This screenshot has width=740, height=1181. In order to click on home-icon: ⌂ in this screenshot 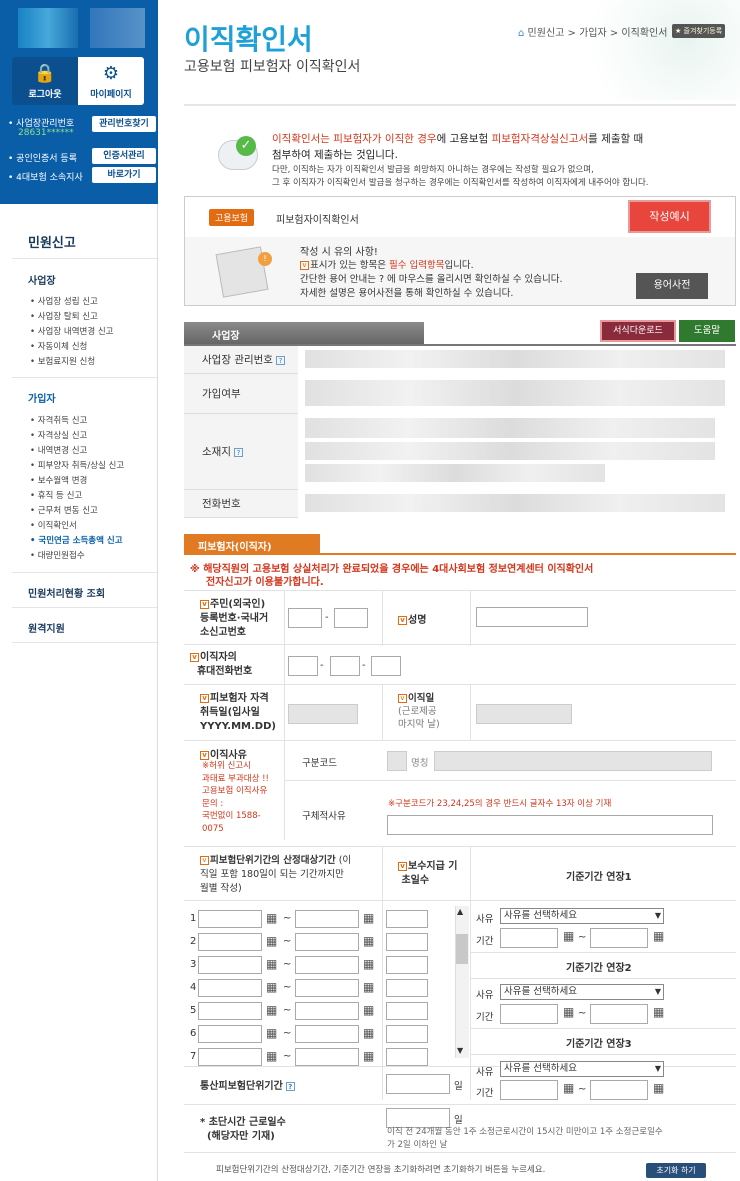, I will do `click(521, 33)`.